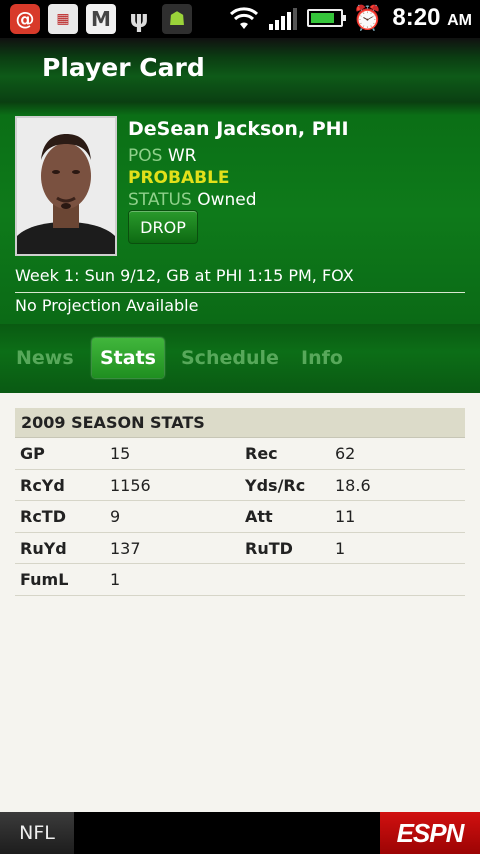 The width and height of the screenshot is (480, 854). Describe the element at coordinates (259, 516) in the screenshot. I see `stat-label: Att` at that location.